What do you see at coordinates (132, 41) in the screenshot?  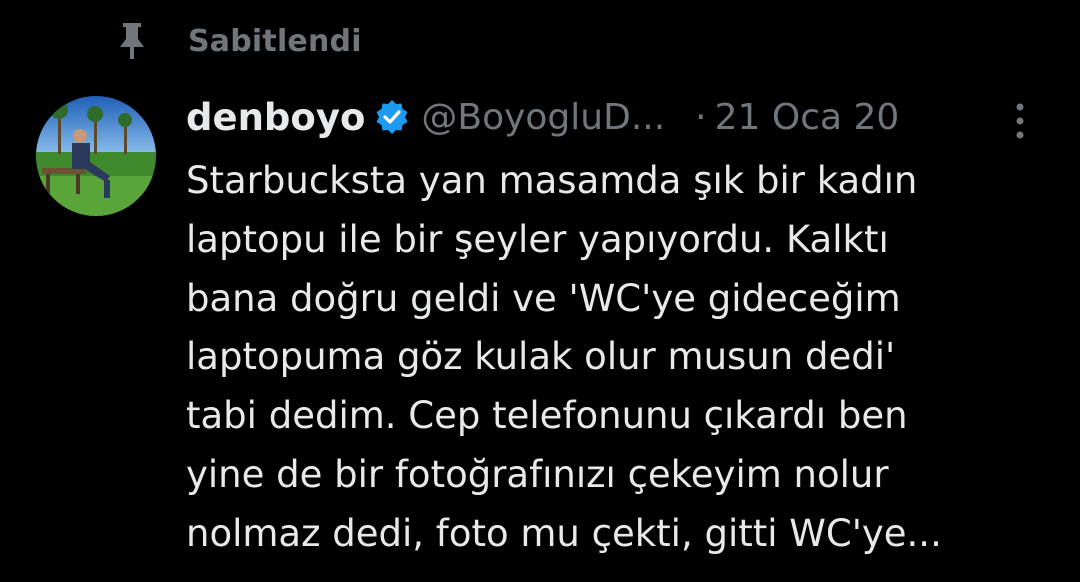 I see `pin-icon` at bounding box center [132, 41].